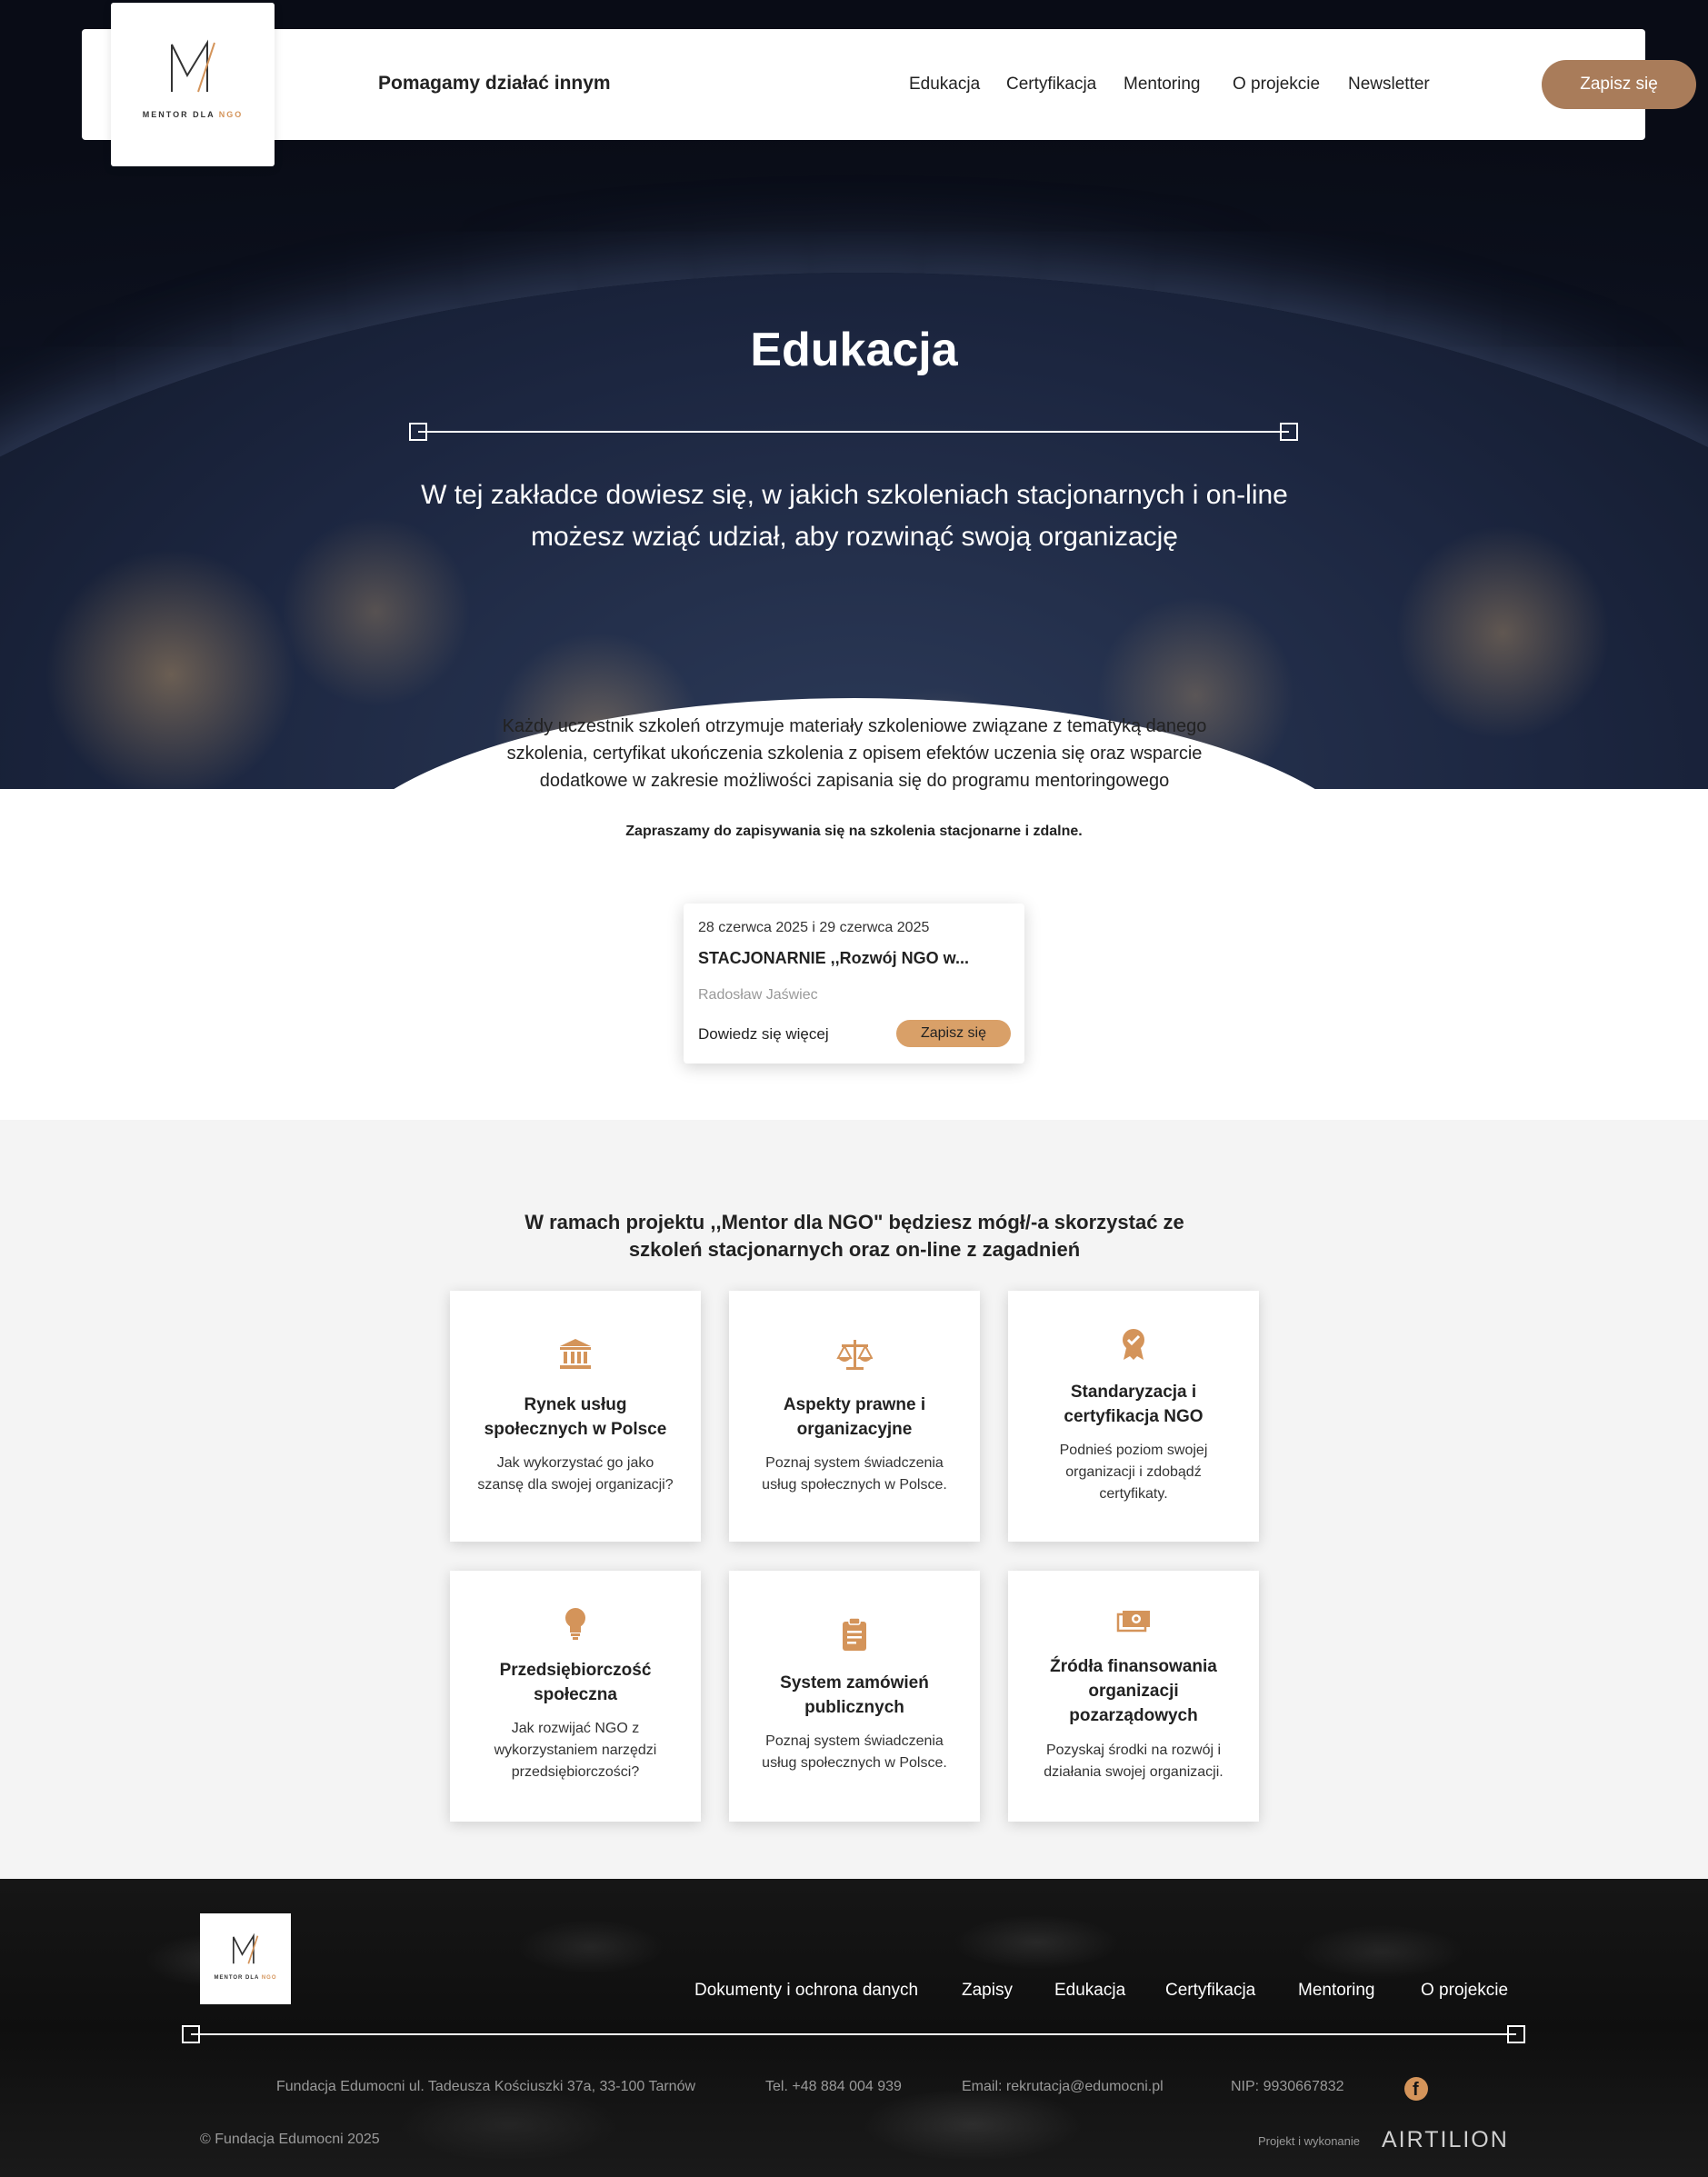 This screenshot has height=2177, width=1708. I want to click on logo-mark-icon, so click(193, 66).